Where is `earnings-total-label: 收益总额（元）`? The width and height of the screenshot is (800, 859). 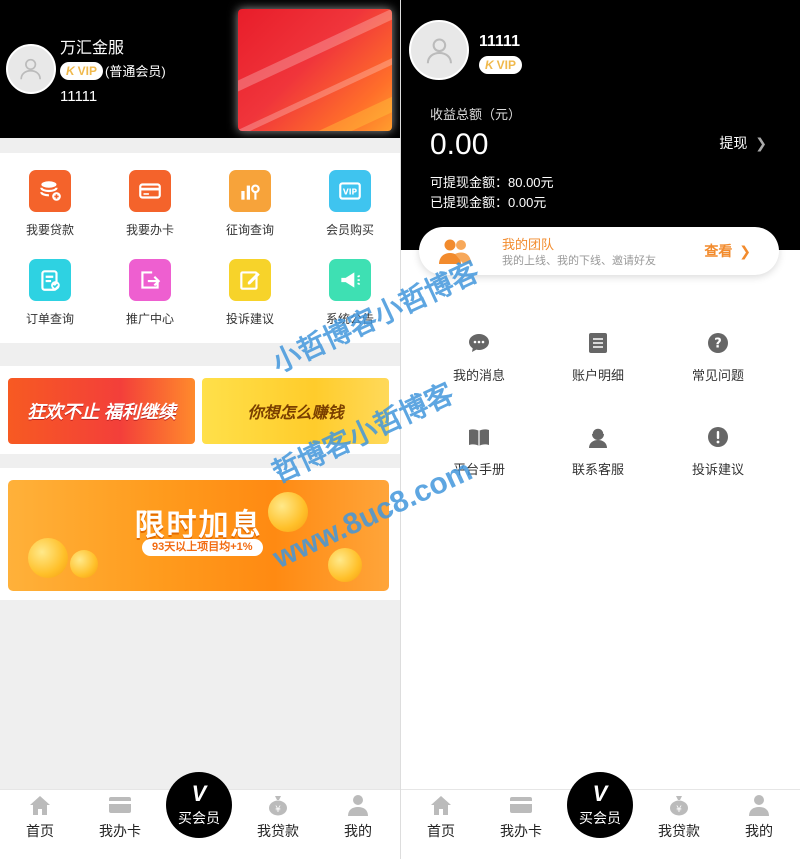
earnings-total-label: 收益总额（元） is located at coordinates (476, 114).